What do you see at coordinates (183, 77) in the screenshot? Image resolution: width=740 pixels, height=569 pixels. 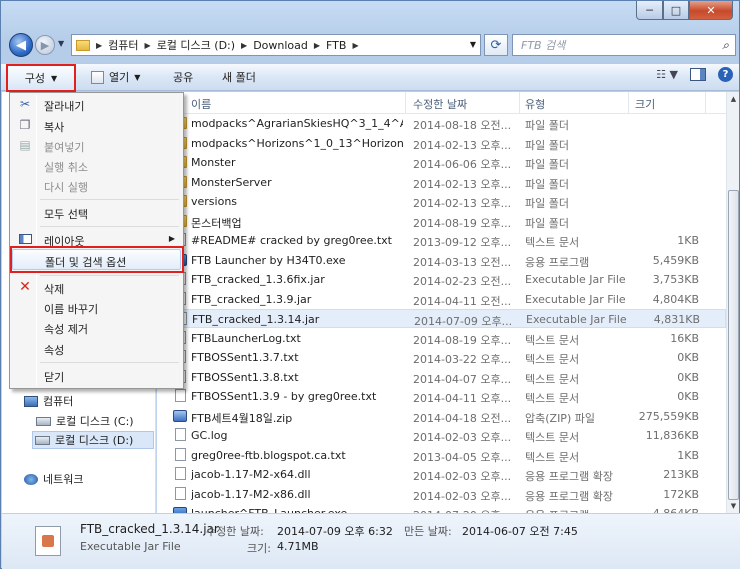 I see `share-button: 공유` at bounding box center [183, 77].